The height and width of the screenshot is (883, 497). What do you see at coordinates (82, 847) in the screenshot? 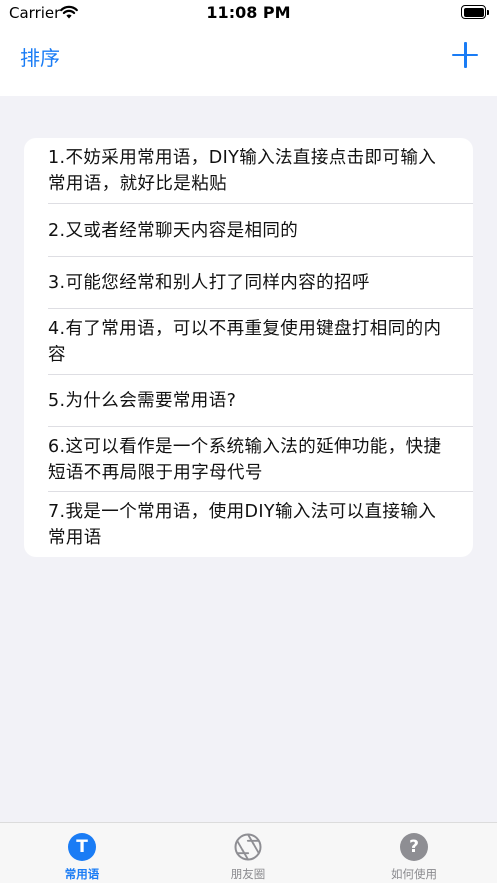
I see `text-t-icon: T` at bounding box center [82, 847].